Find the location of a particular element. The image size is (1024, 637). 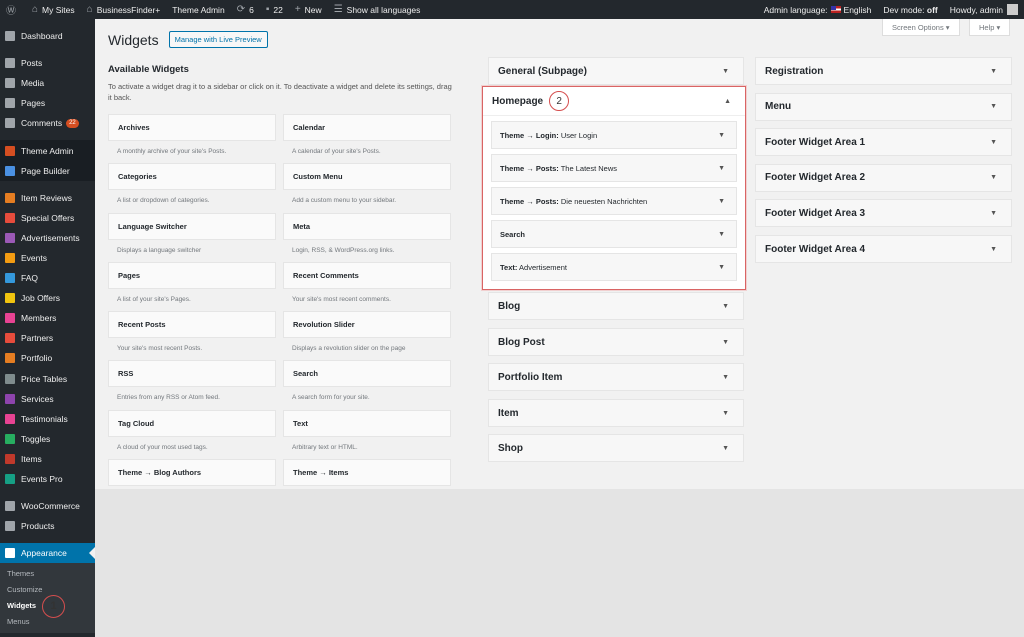

homepage-widget: Theme → Posts: Die neuesten Nachrichten ▼ is located at coordinates (614, 201).